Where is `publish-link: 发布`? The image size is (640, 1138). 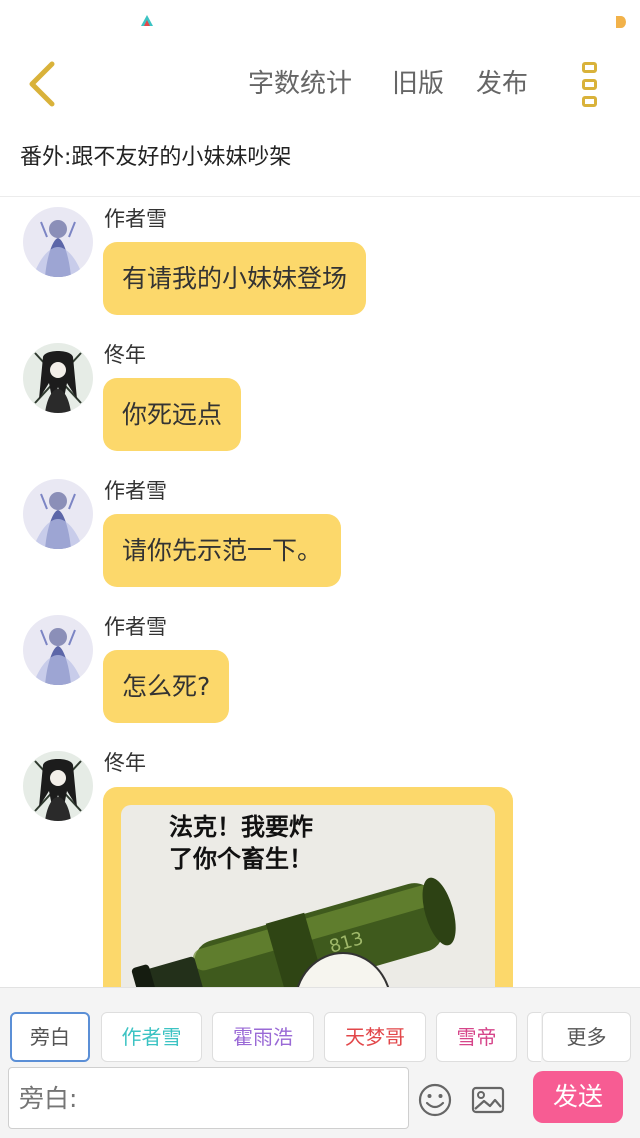 publish-link: 发布 is located at coordinates (502, 84).